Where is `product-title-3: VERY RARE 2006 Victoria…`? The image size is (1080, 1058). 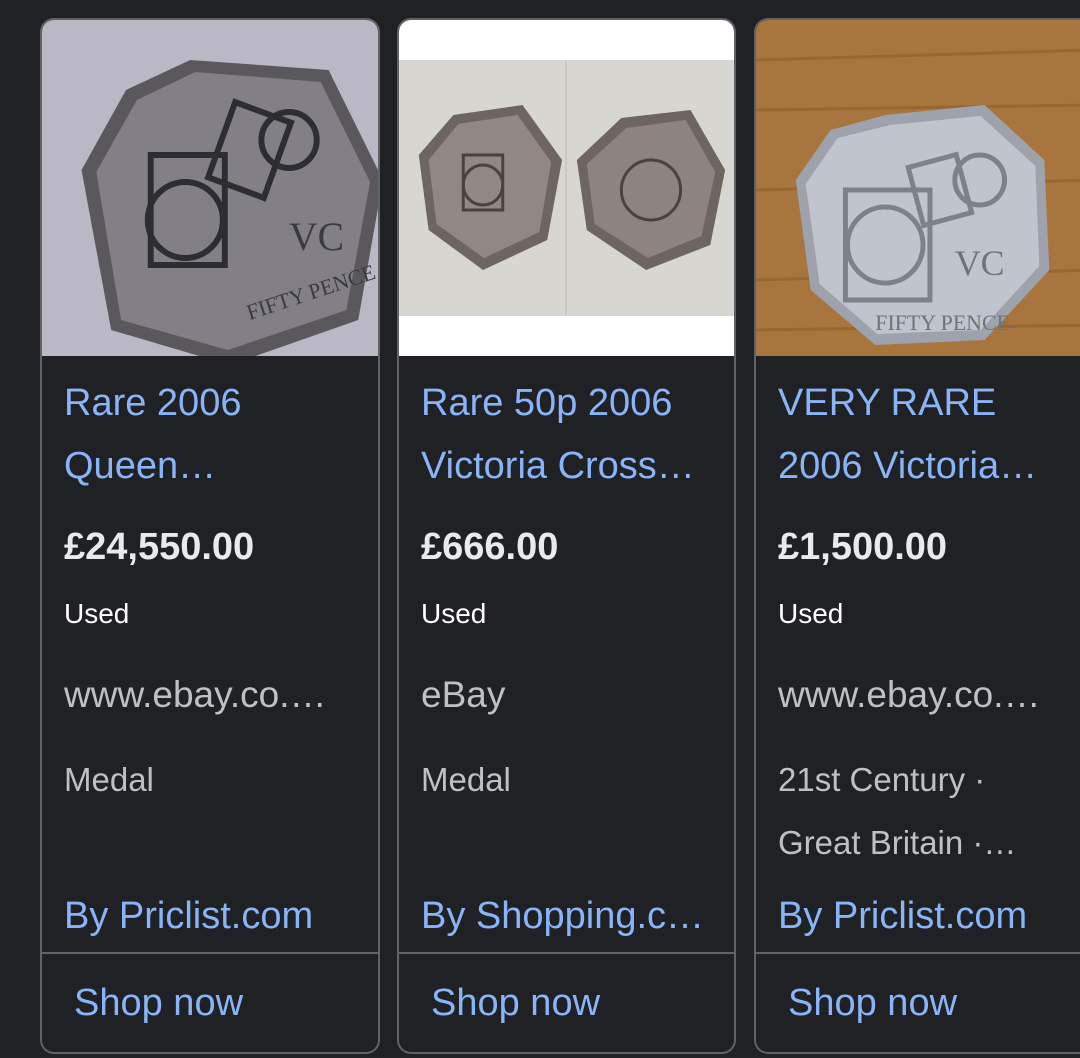 product-title-3: VERY RARE 2006 Victoria… is located at coordinates (928, 435).